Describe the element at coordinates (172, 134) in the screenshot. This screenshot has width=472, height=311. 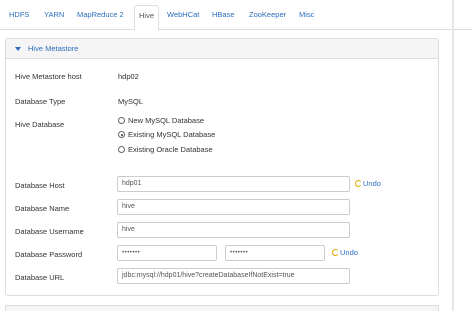
I see `radio-label: Existing MySQL Database` at that location.